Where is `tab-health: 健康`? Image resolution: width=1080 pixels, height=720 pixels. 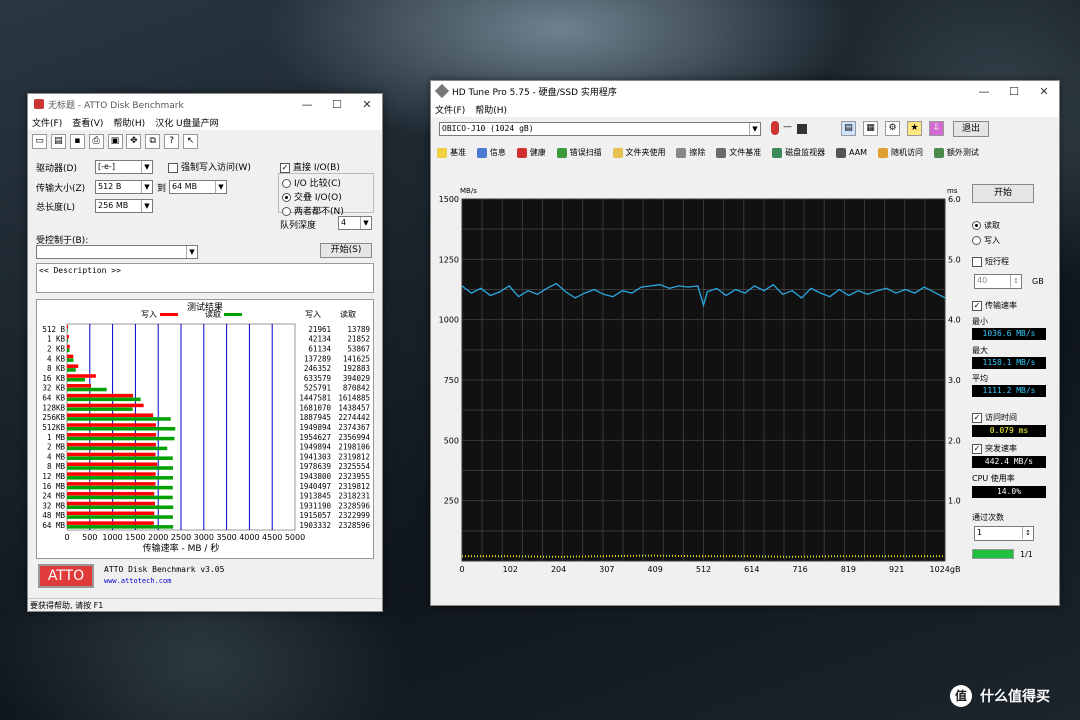 tab-health: 健康 is located at coordinates (531, 152).